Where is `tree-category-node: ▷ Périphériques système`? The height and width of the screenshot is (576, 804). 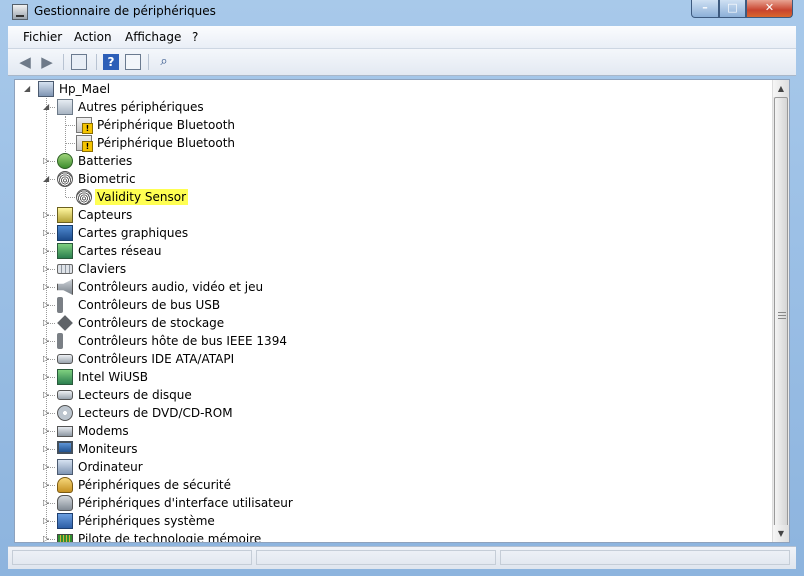 tree-category-node: ▷ Périphériques système is located at coordinates (394, 521).